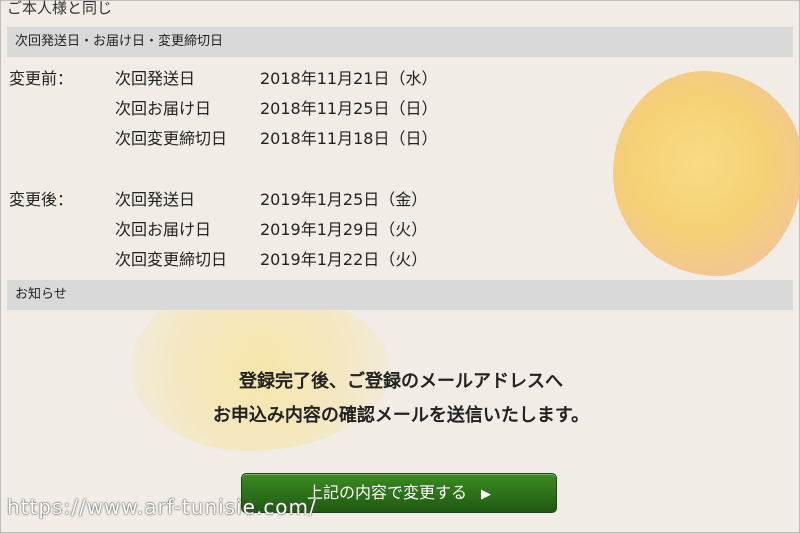 The image size is (800, 533). What do you see at coordinates (344, 259) in the screenshot?
I see `next-change-deadline-after: 2019年1月22日（火）` at bounding box center [344, 259].